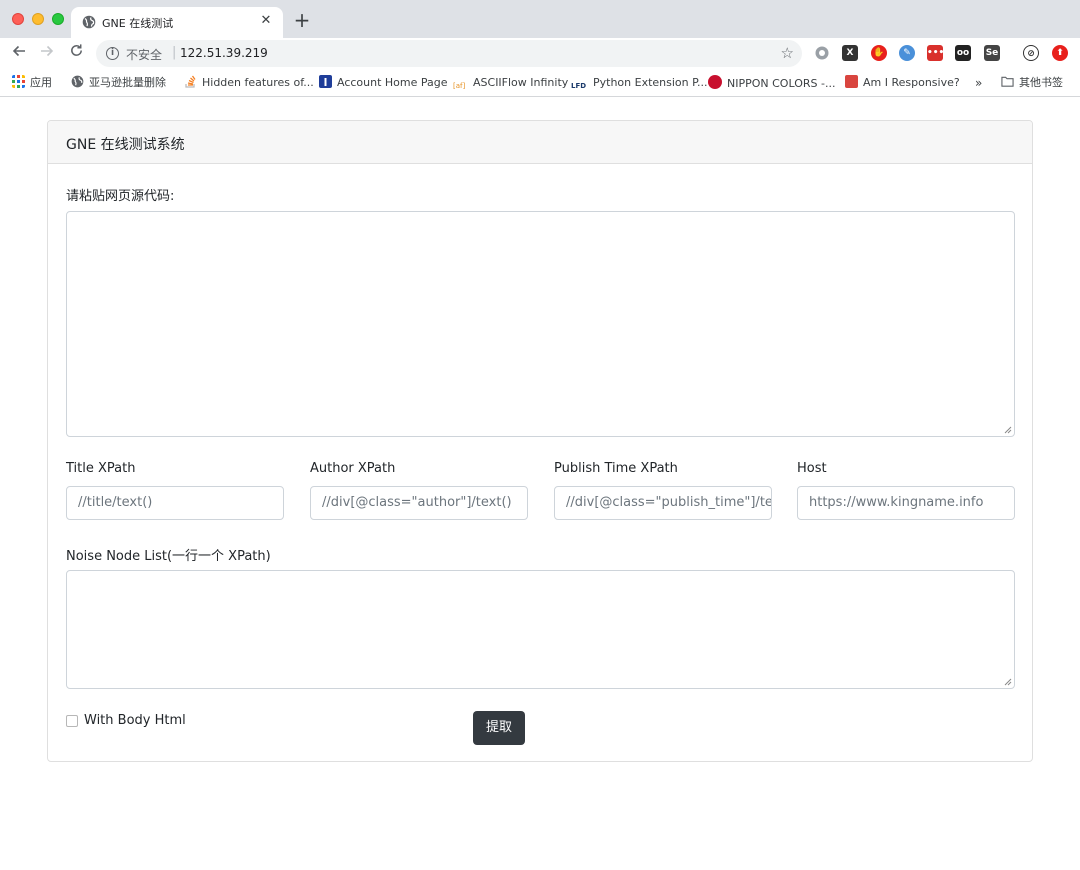 The width and height of the screenshot is (1080, 870). What do you see at coordinates (715, 82) in the screenshot?
I see `nippon-icon` at bounding box center [715, 82].